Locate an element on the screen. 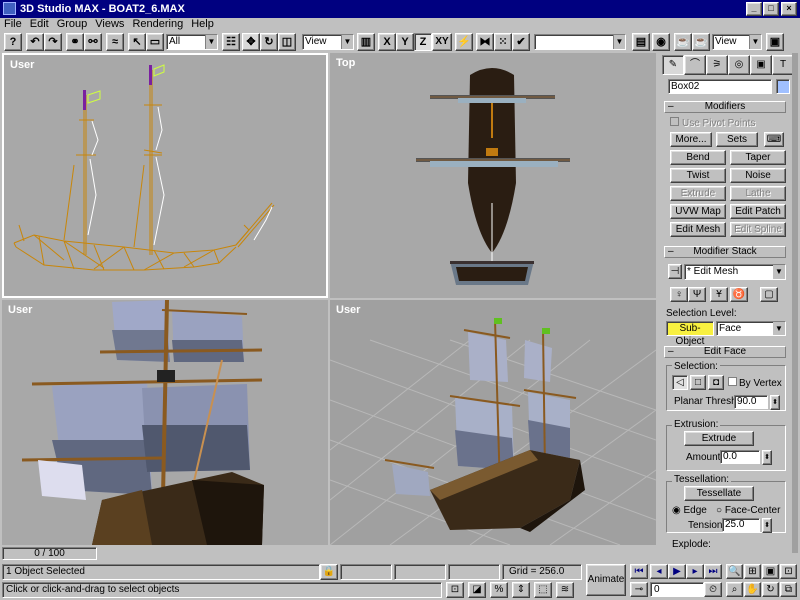 The image size is (800, 600). angle-snap-icon: ◪ is located at coordinates (477, 590).